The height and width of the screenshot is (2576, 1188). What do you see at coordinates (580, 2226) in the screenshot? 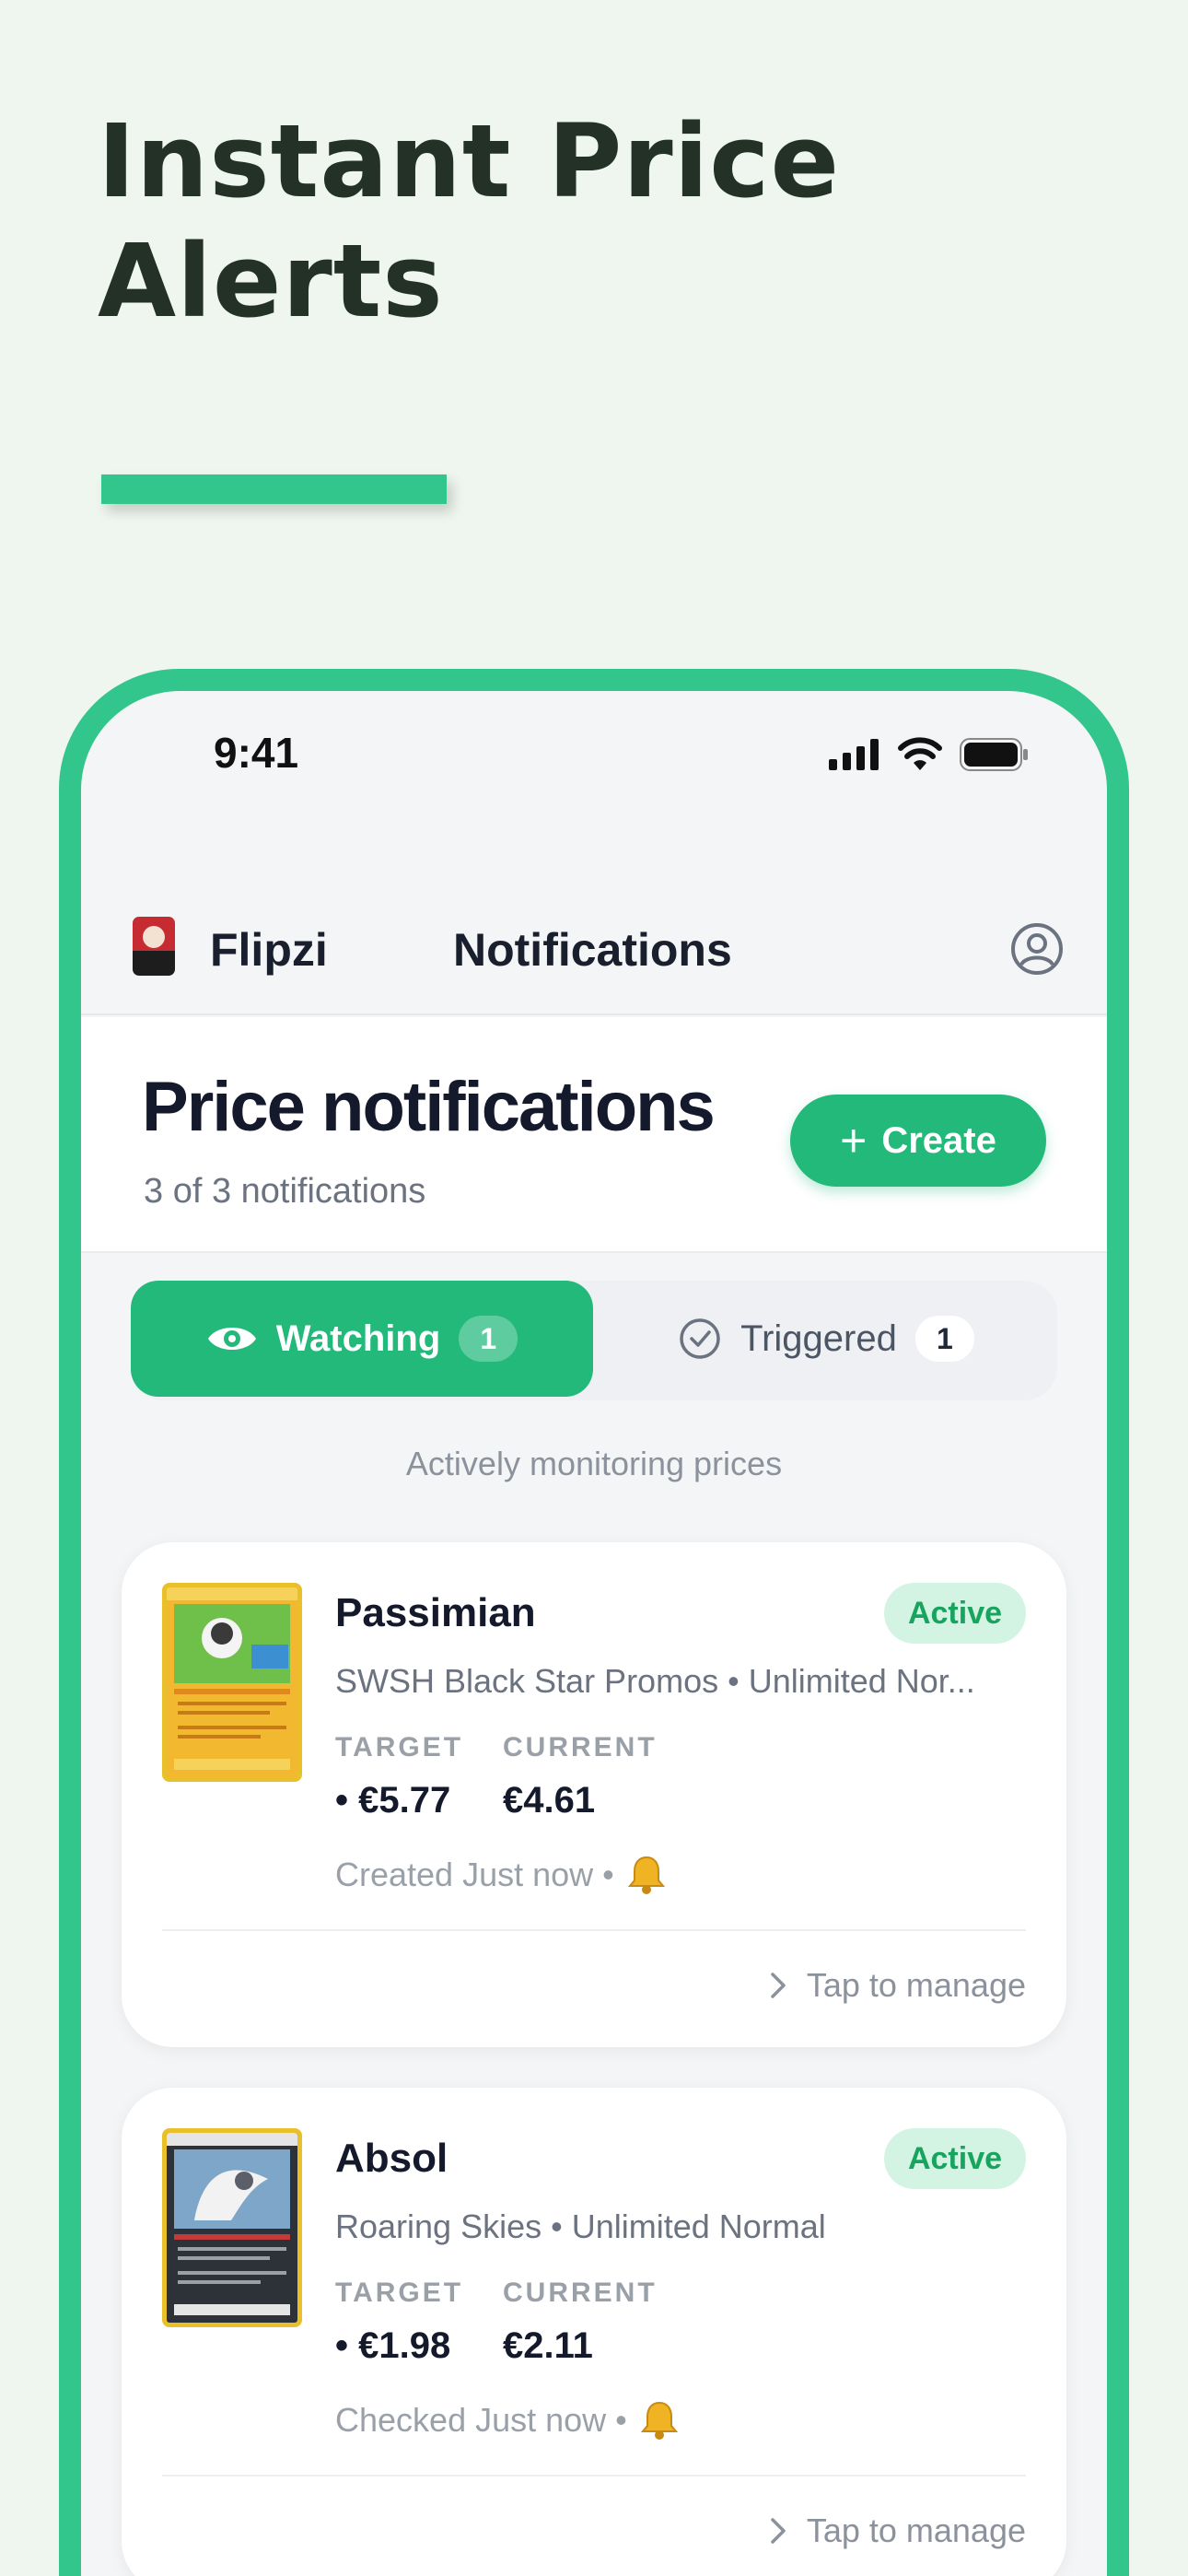
I see `card-set: Roaring Skies • Unlimited Normal` at bounding box center [580, 2226].